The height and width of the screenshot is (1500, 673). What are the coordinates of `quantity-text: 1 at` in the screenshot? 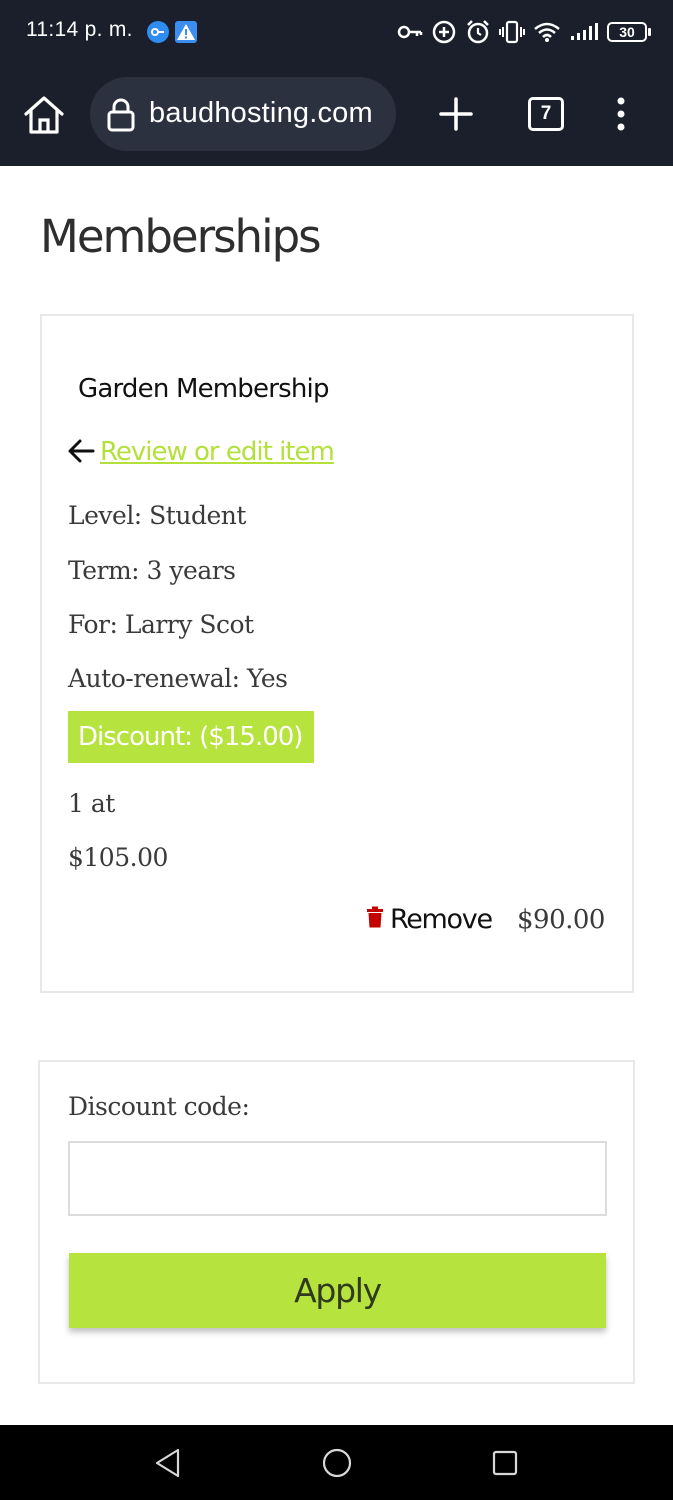 It's located at (91, 803).